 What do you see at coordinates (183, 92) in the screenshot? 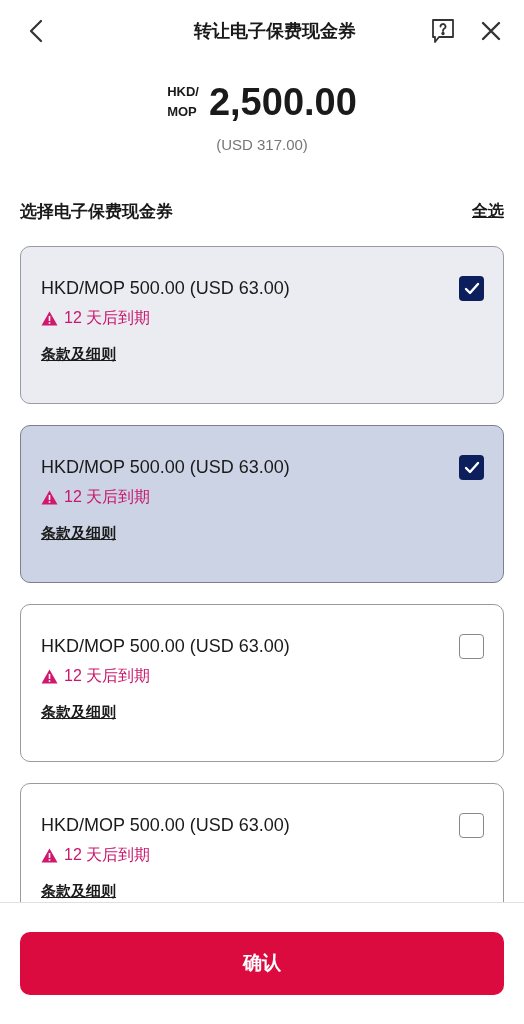
I see `currency-label: HKD/` at bounding box center [183, 92].